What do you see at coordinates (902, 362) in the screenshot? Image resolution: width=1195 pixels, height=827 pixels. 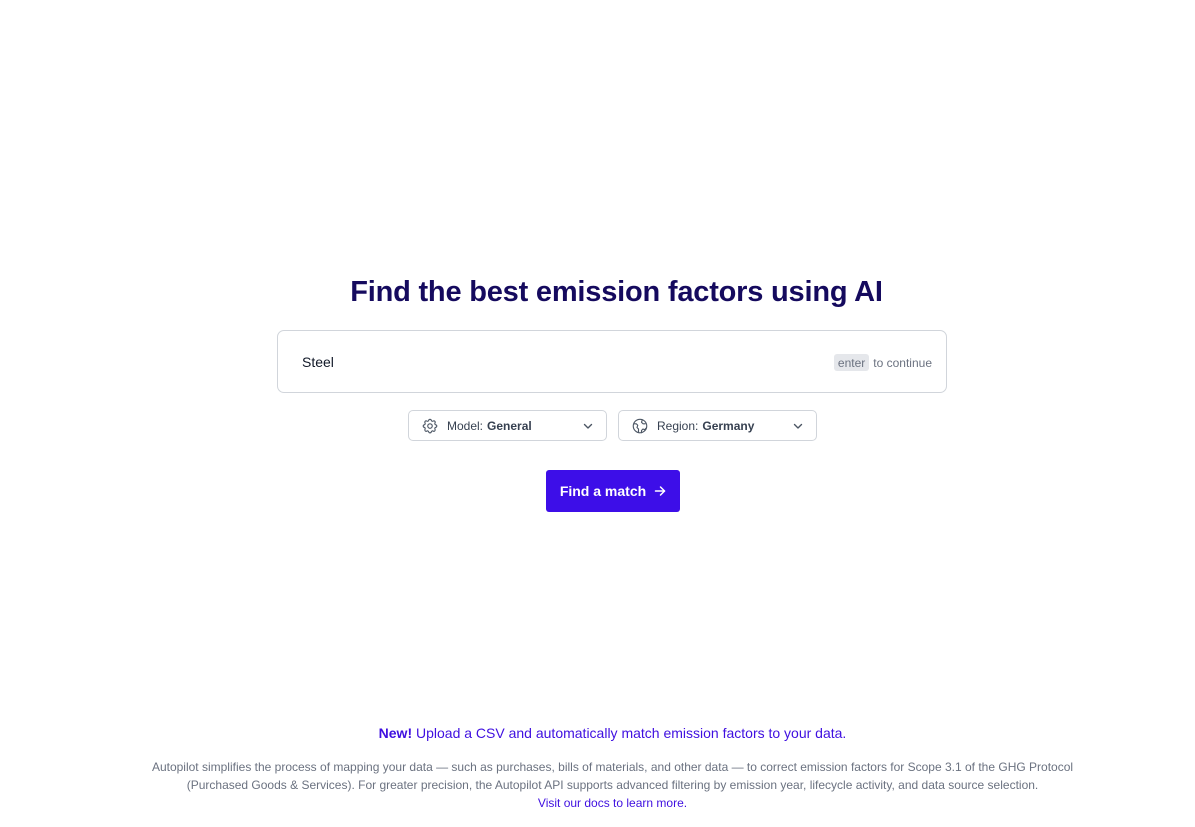 I see `enter-hint-text: to continue` at bounding box center [902, 362].